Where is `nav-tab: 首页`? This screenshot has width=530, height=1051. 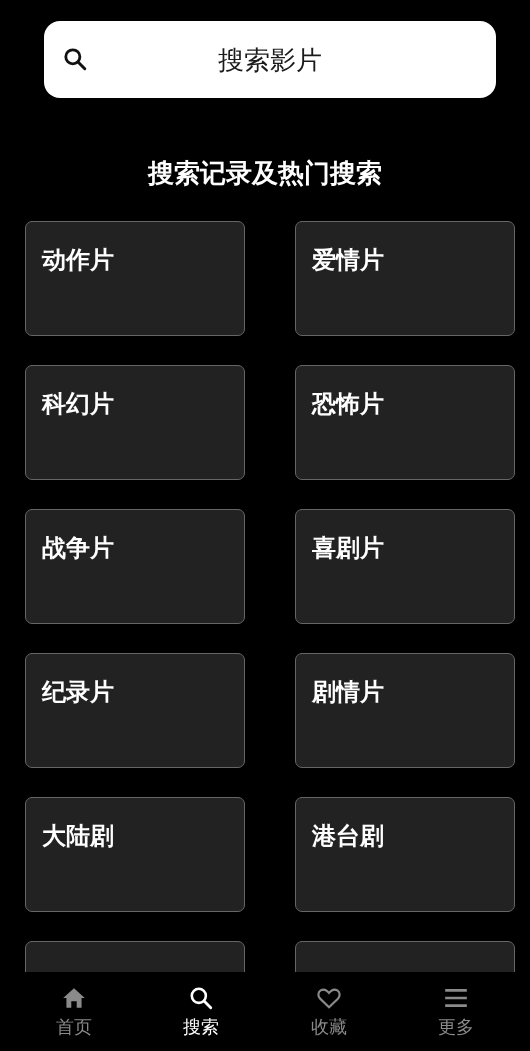
nav-tab: 首页 is located at coordinates (73, 1011).